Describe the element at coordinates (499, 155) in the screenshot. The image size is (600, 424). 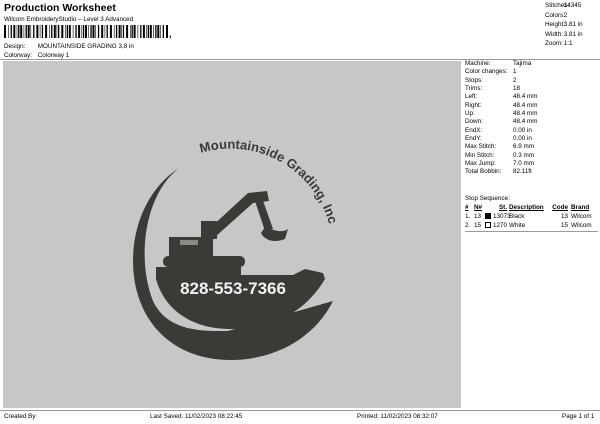
I see `info-row: Min Stitch: 0.3 mm` at that location.